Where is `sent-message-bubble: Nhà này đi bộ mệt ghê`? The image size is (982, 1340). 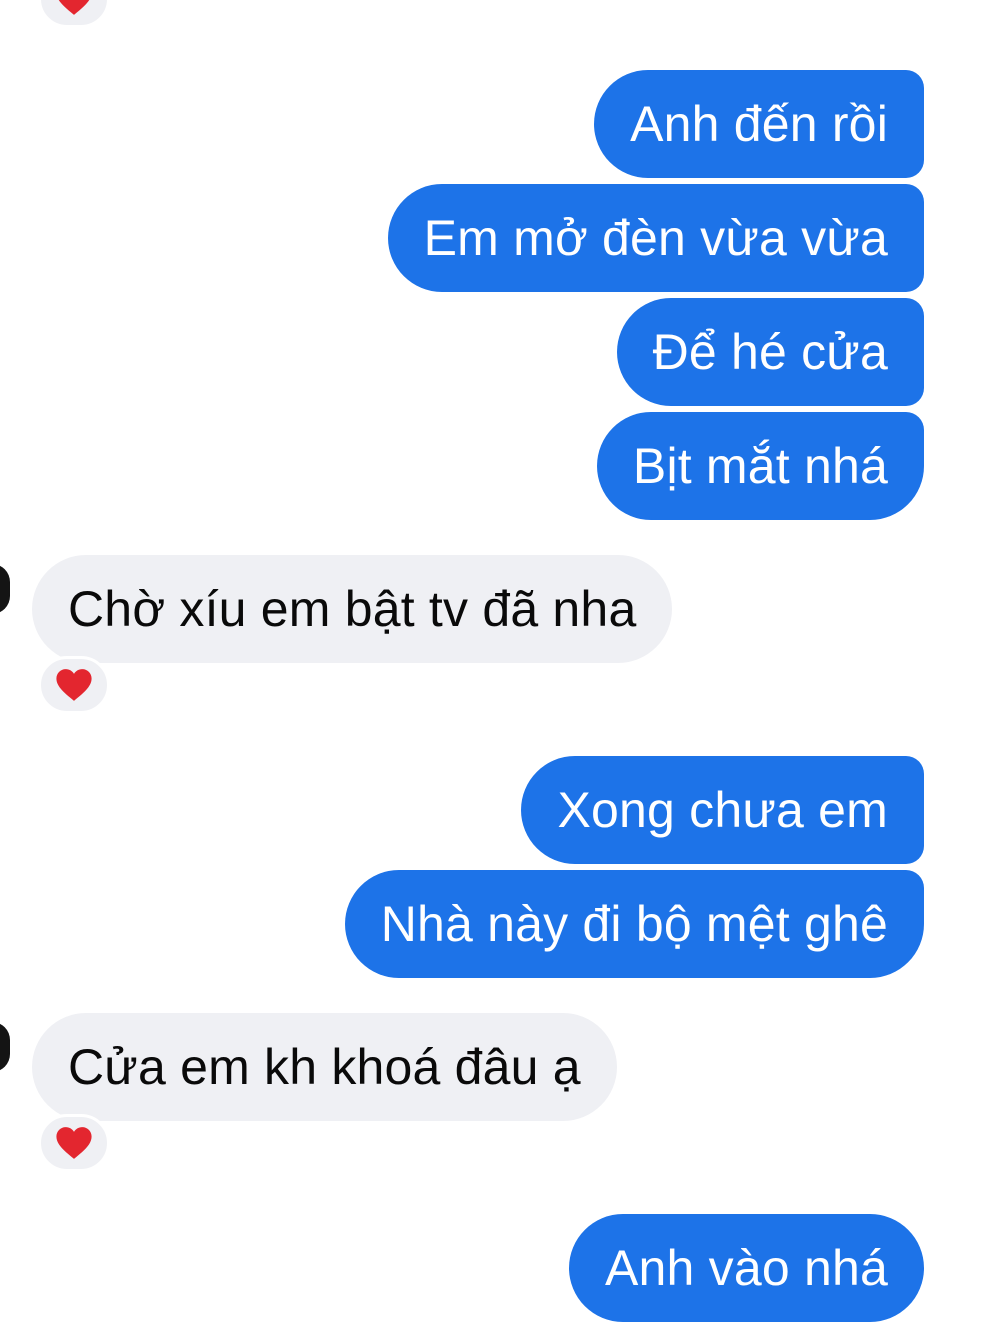
sent-message-bubble: Nhà này đi bộ mệt ghê is located at coordinates (634, 924).